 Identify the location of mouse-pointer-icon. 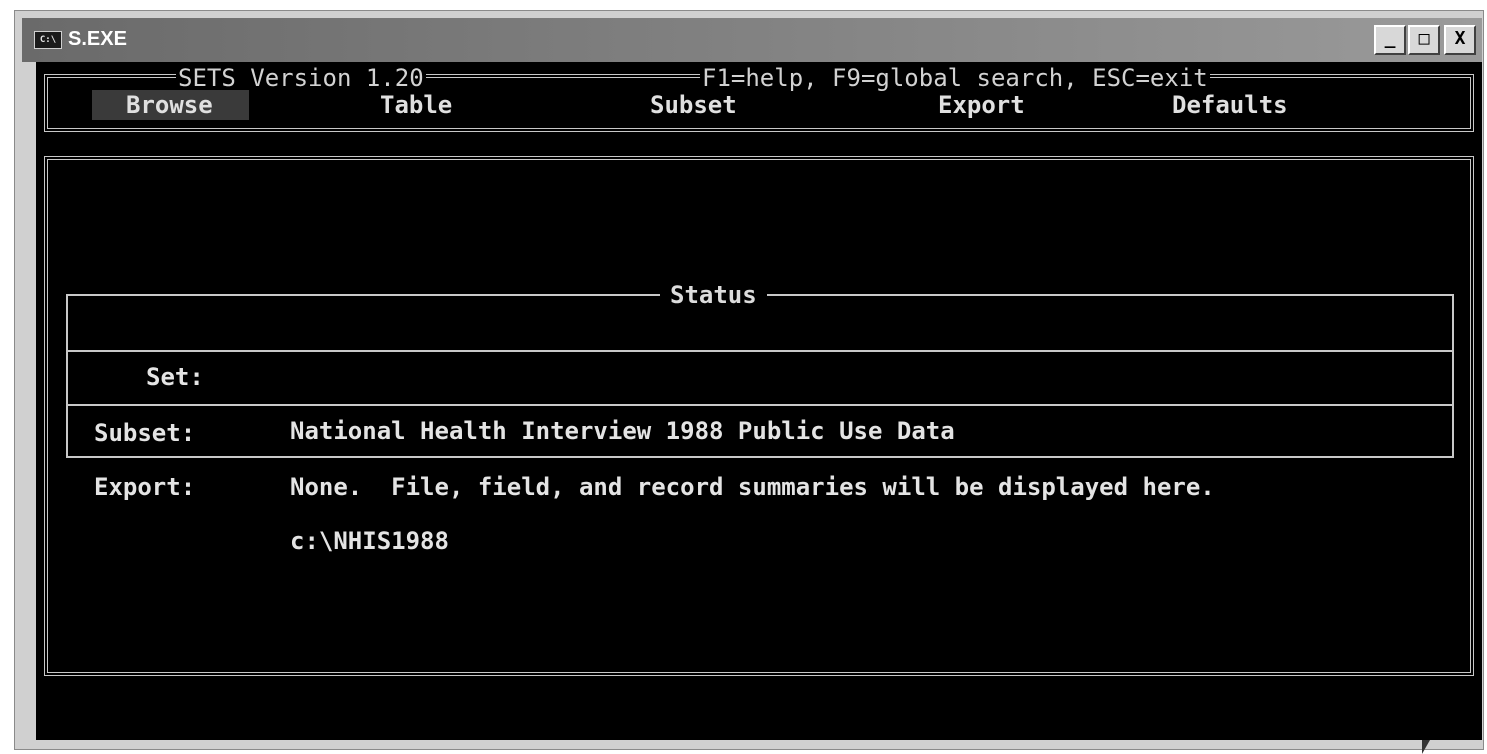
(1426, 747).